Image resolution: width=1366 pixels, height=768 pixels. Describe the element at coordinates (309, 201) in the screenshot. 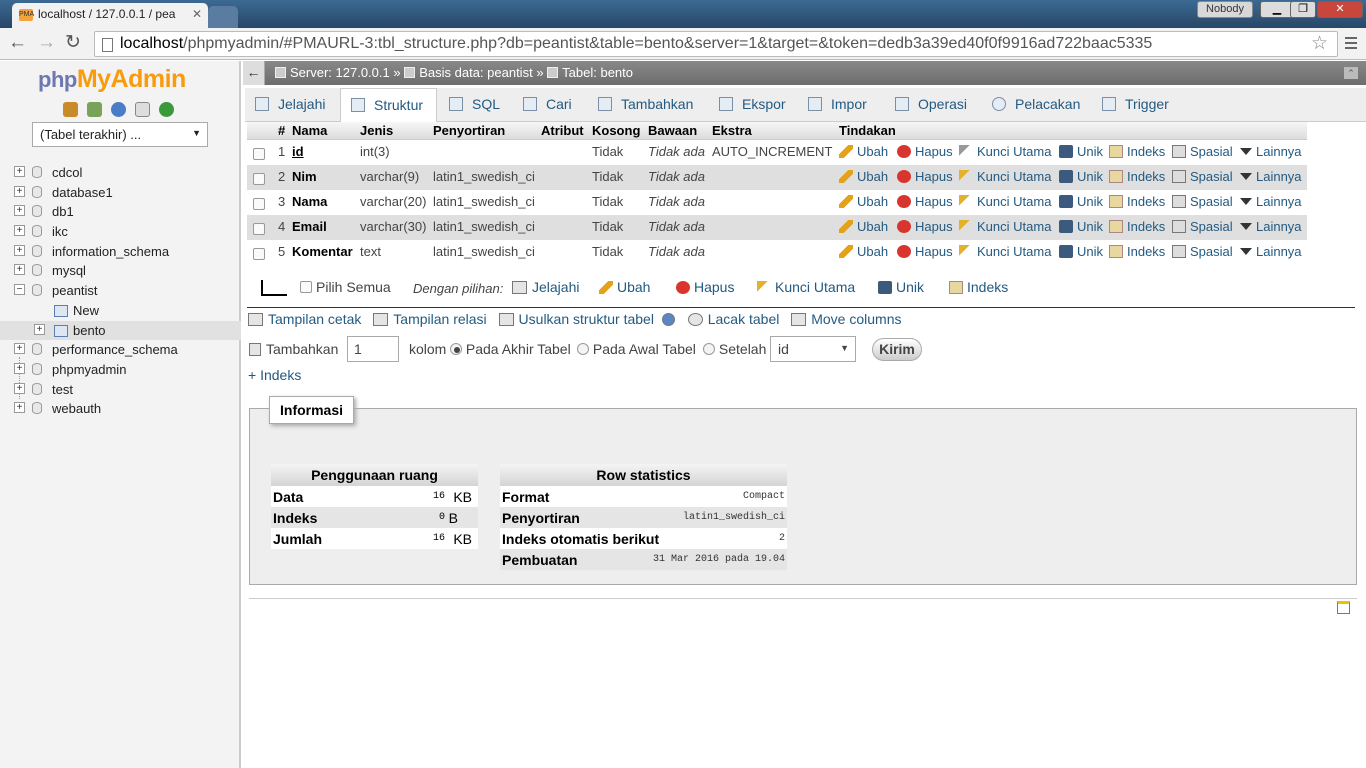

I see `column-name: Nama` at that location.